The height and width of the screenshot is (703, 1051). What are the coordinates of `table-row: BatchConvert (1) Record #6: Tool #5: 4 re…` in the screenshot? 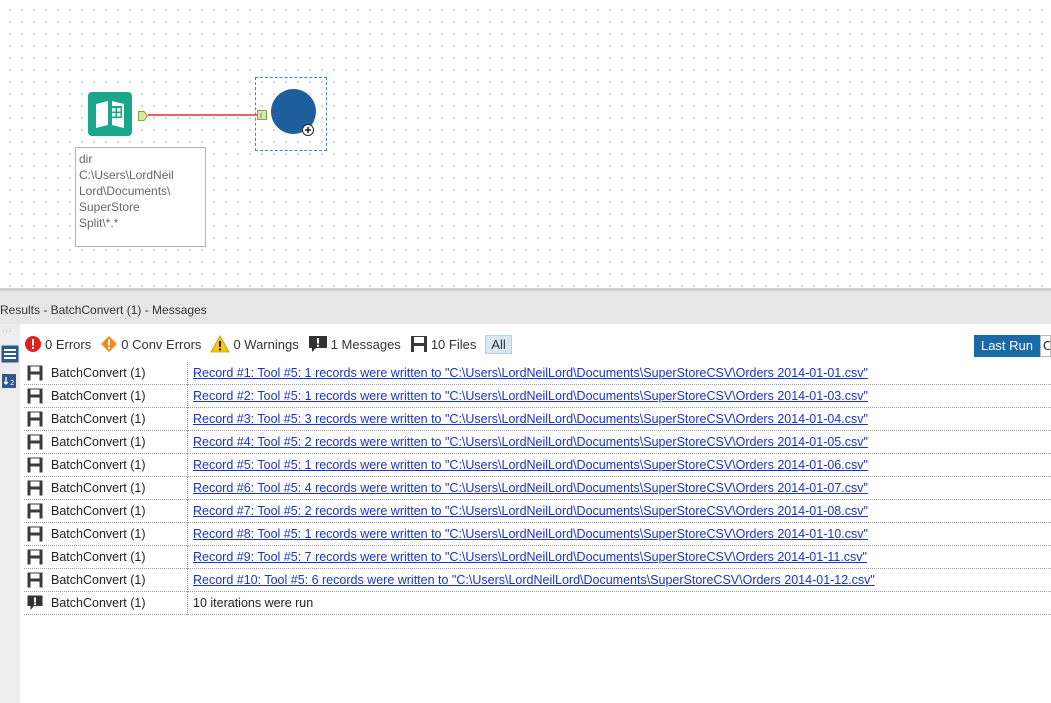 It's located at (537, 488).